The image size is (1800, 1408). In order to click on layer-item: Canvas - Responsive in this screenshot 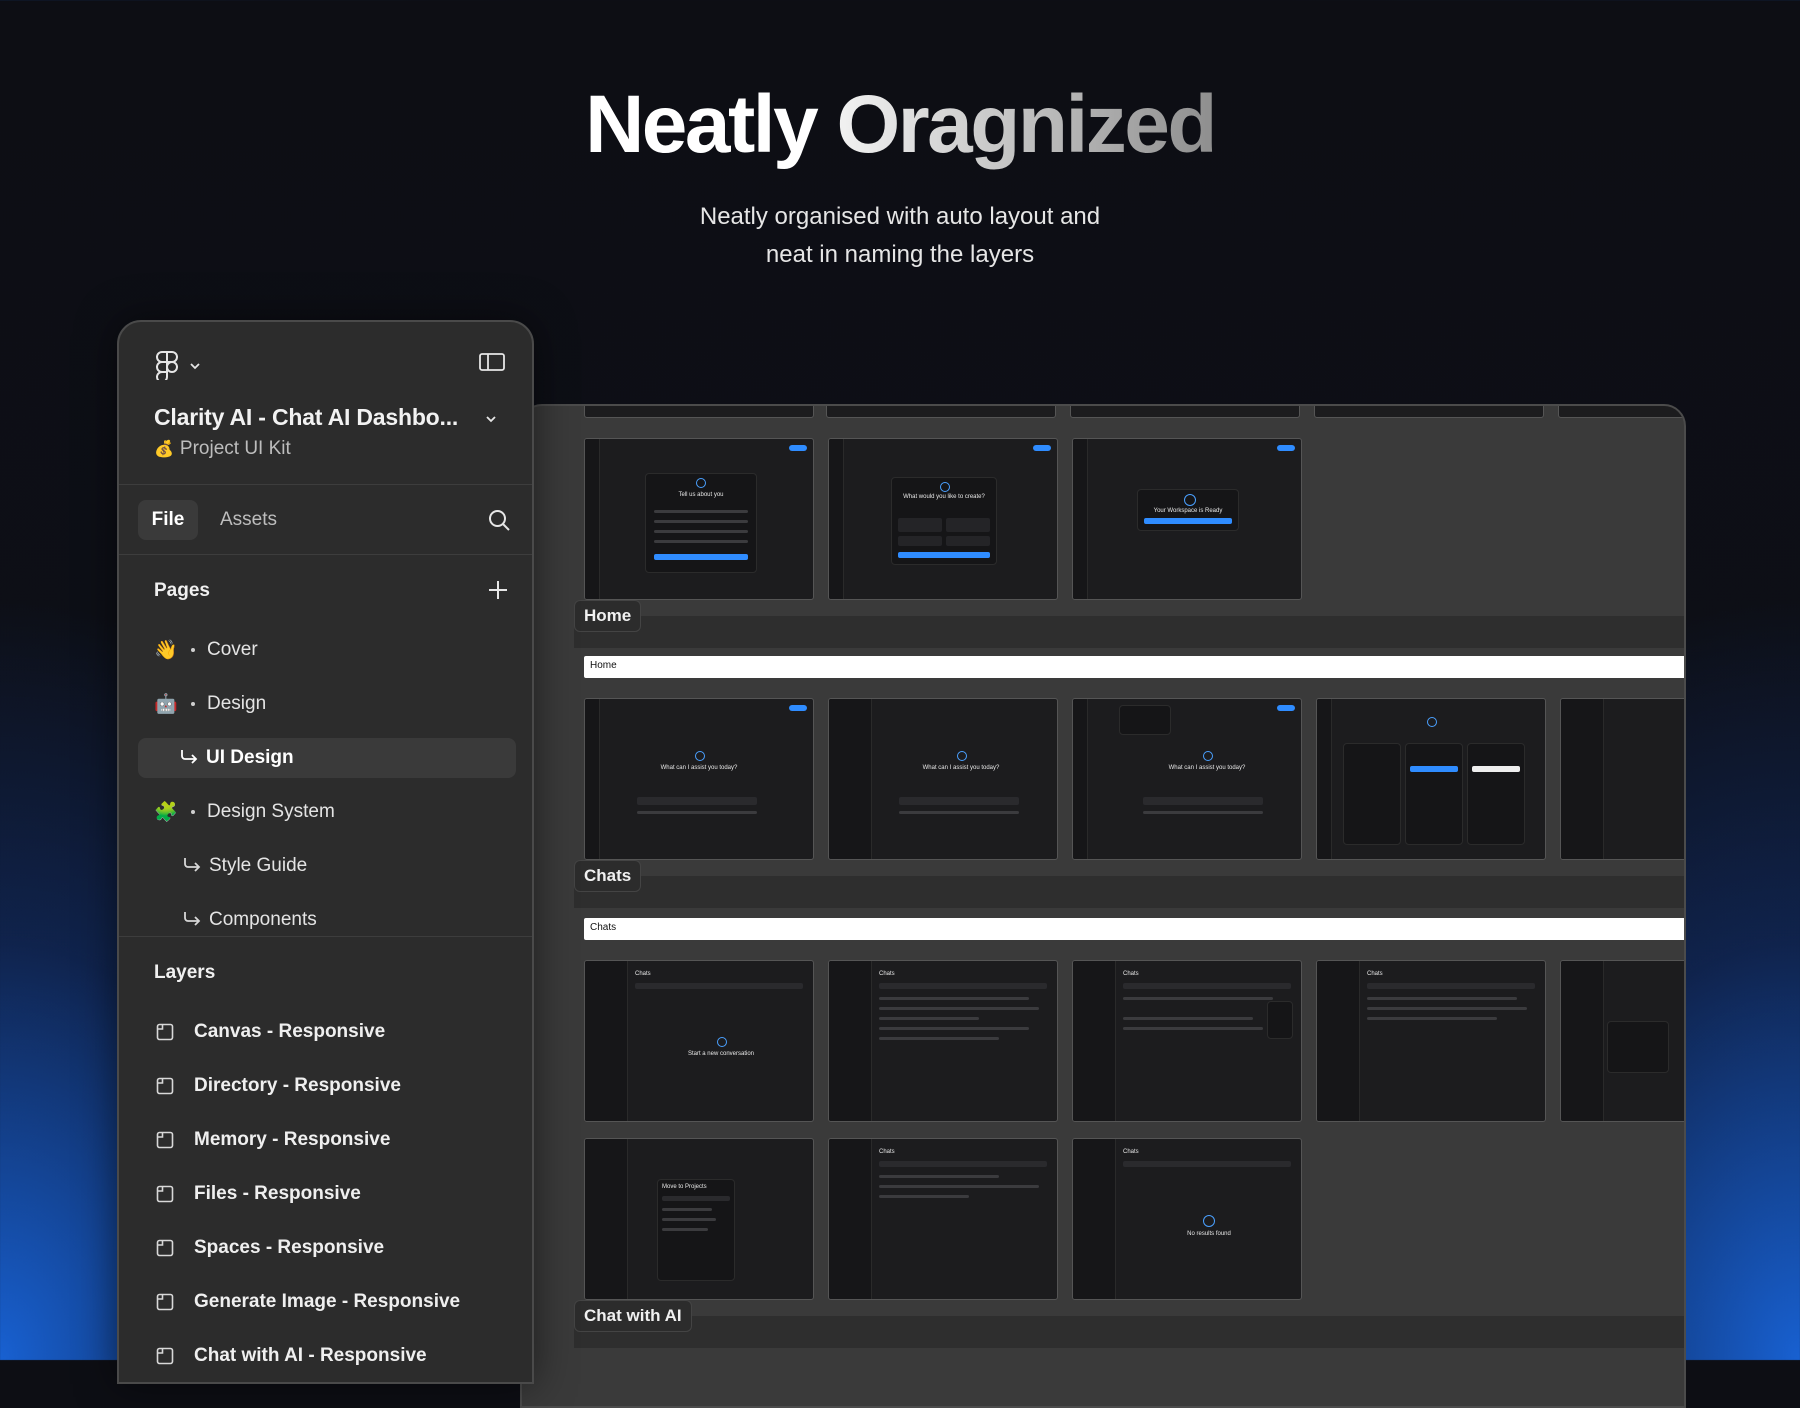, I will do `click(325, 1032)`.